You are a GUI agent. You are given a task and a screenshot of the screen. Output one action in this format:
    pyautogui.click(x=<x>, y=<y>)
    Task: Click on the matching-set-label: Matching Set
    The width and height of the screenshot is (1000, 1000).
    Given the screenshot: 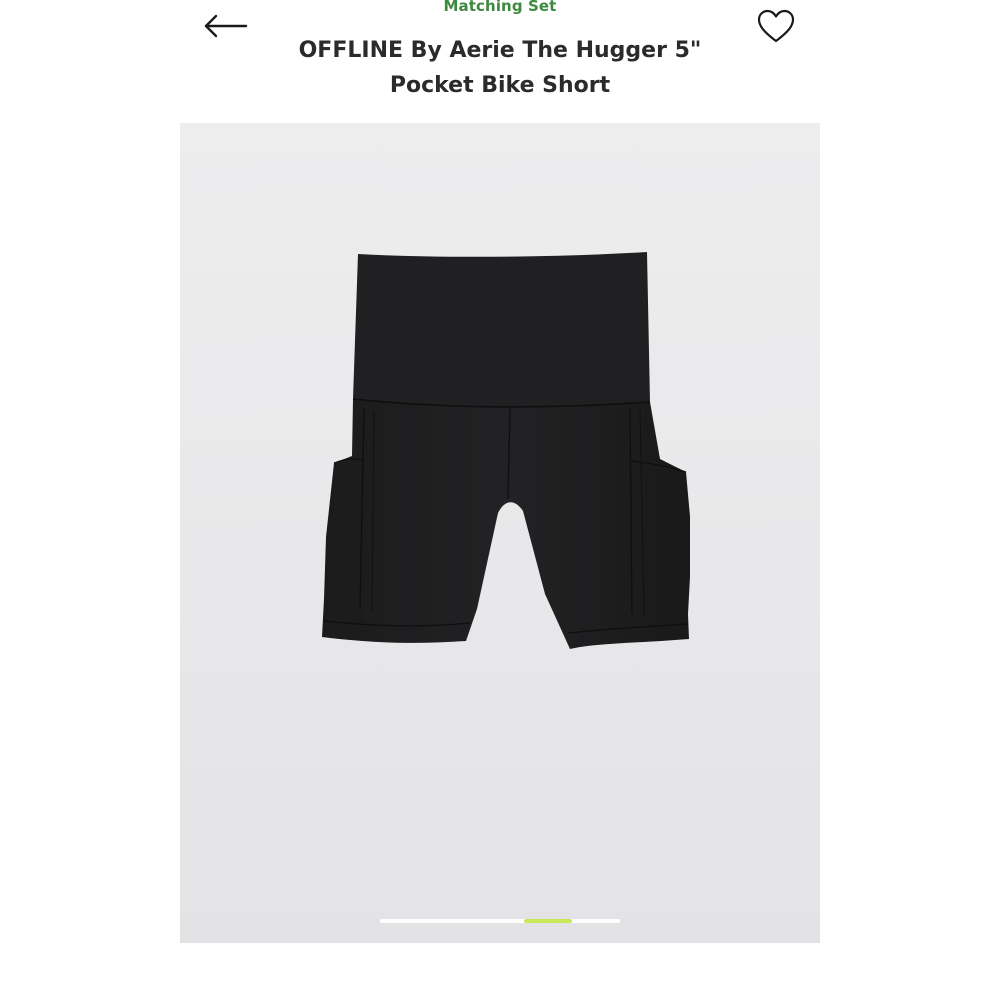 What is the action you would take?
    pyautogui.click(x=500, y=7)
    